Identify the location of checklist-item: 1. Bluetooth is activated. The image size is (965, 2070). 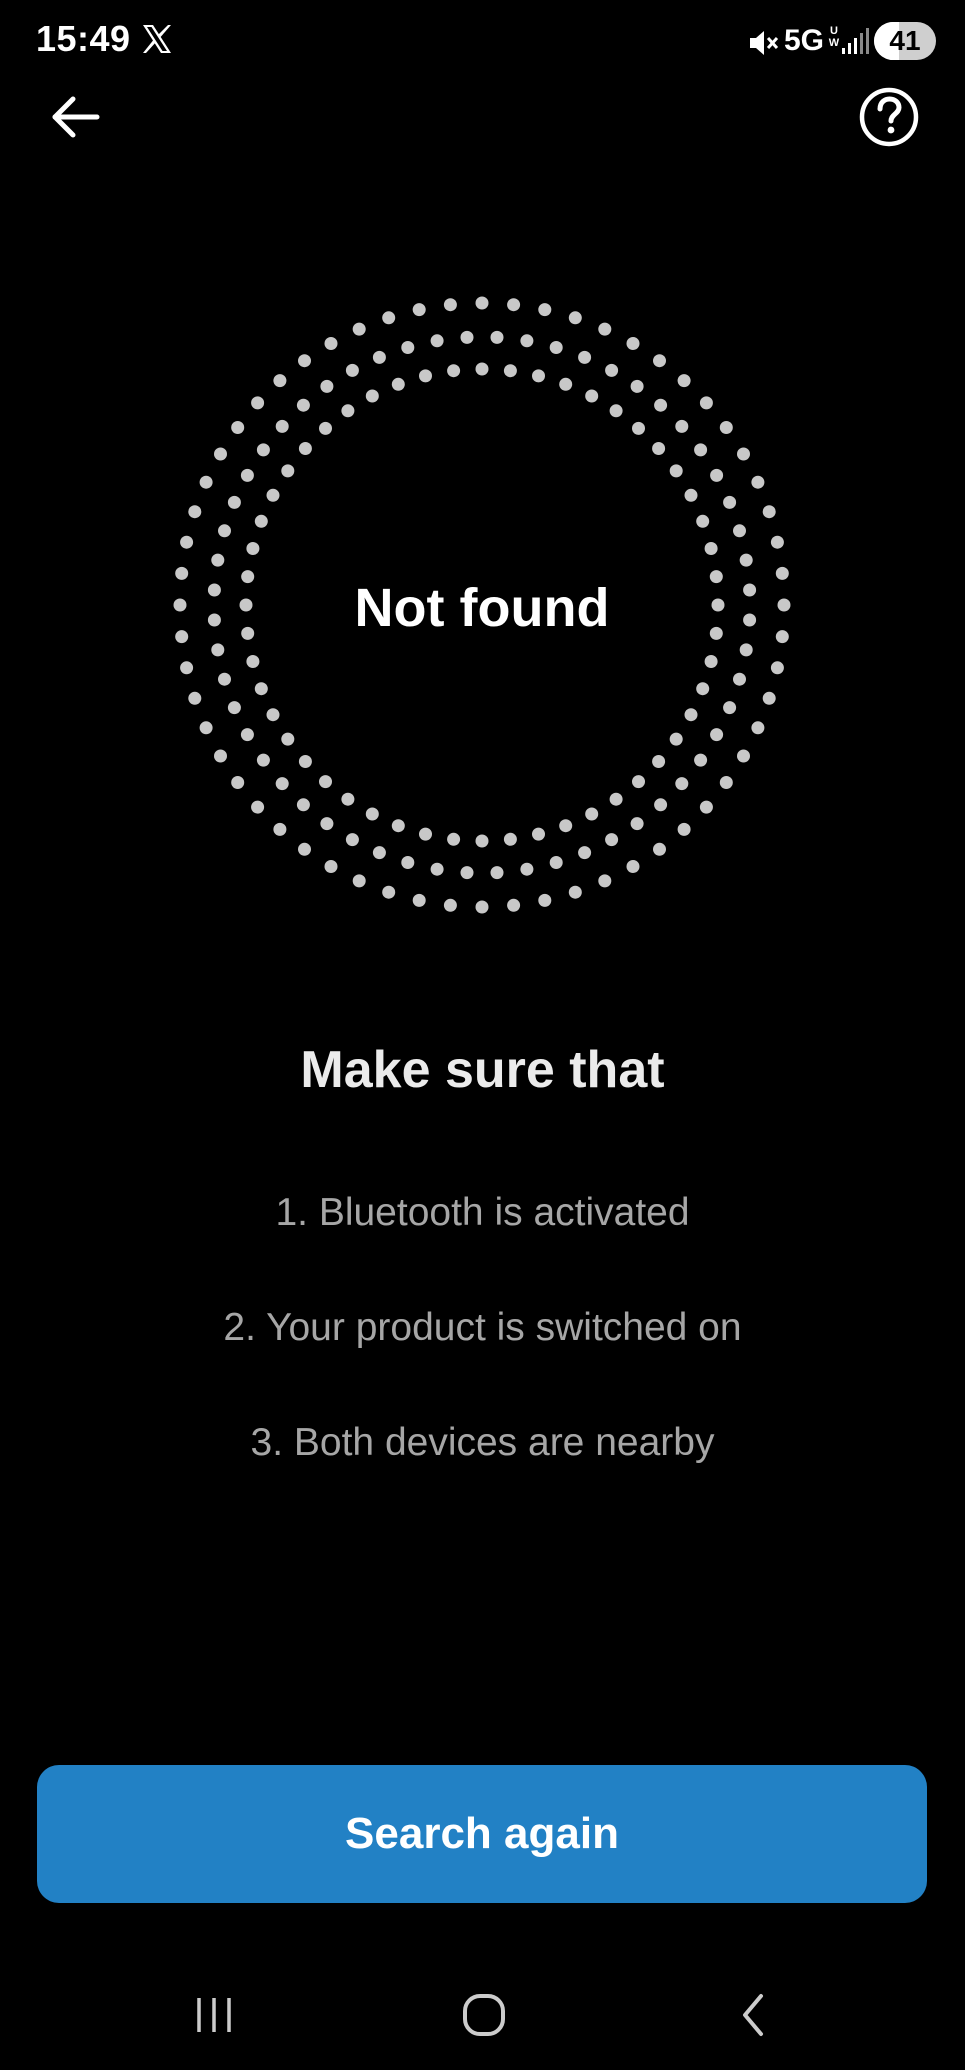
(482, 1212).